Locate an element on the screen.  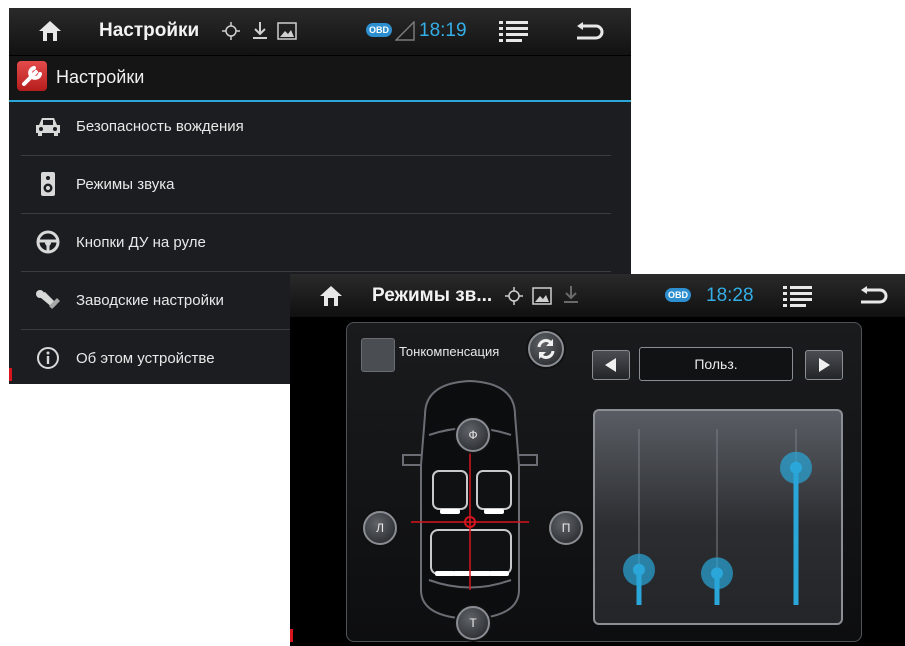
car-icon is located at coordinates (48, 127).